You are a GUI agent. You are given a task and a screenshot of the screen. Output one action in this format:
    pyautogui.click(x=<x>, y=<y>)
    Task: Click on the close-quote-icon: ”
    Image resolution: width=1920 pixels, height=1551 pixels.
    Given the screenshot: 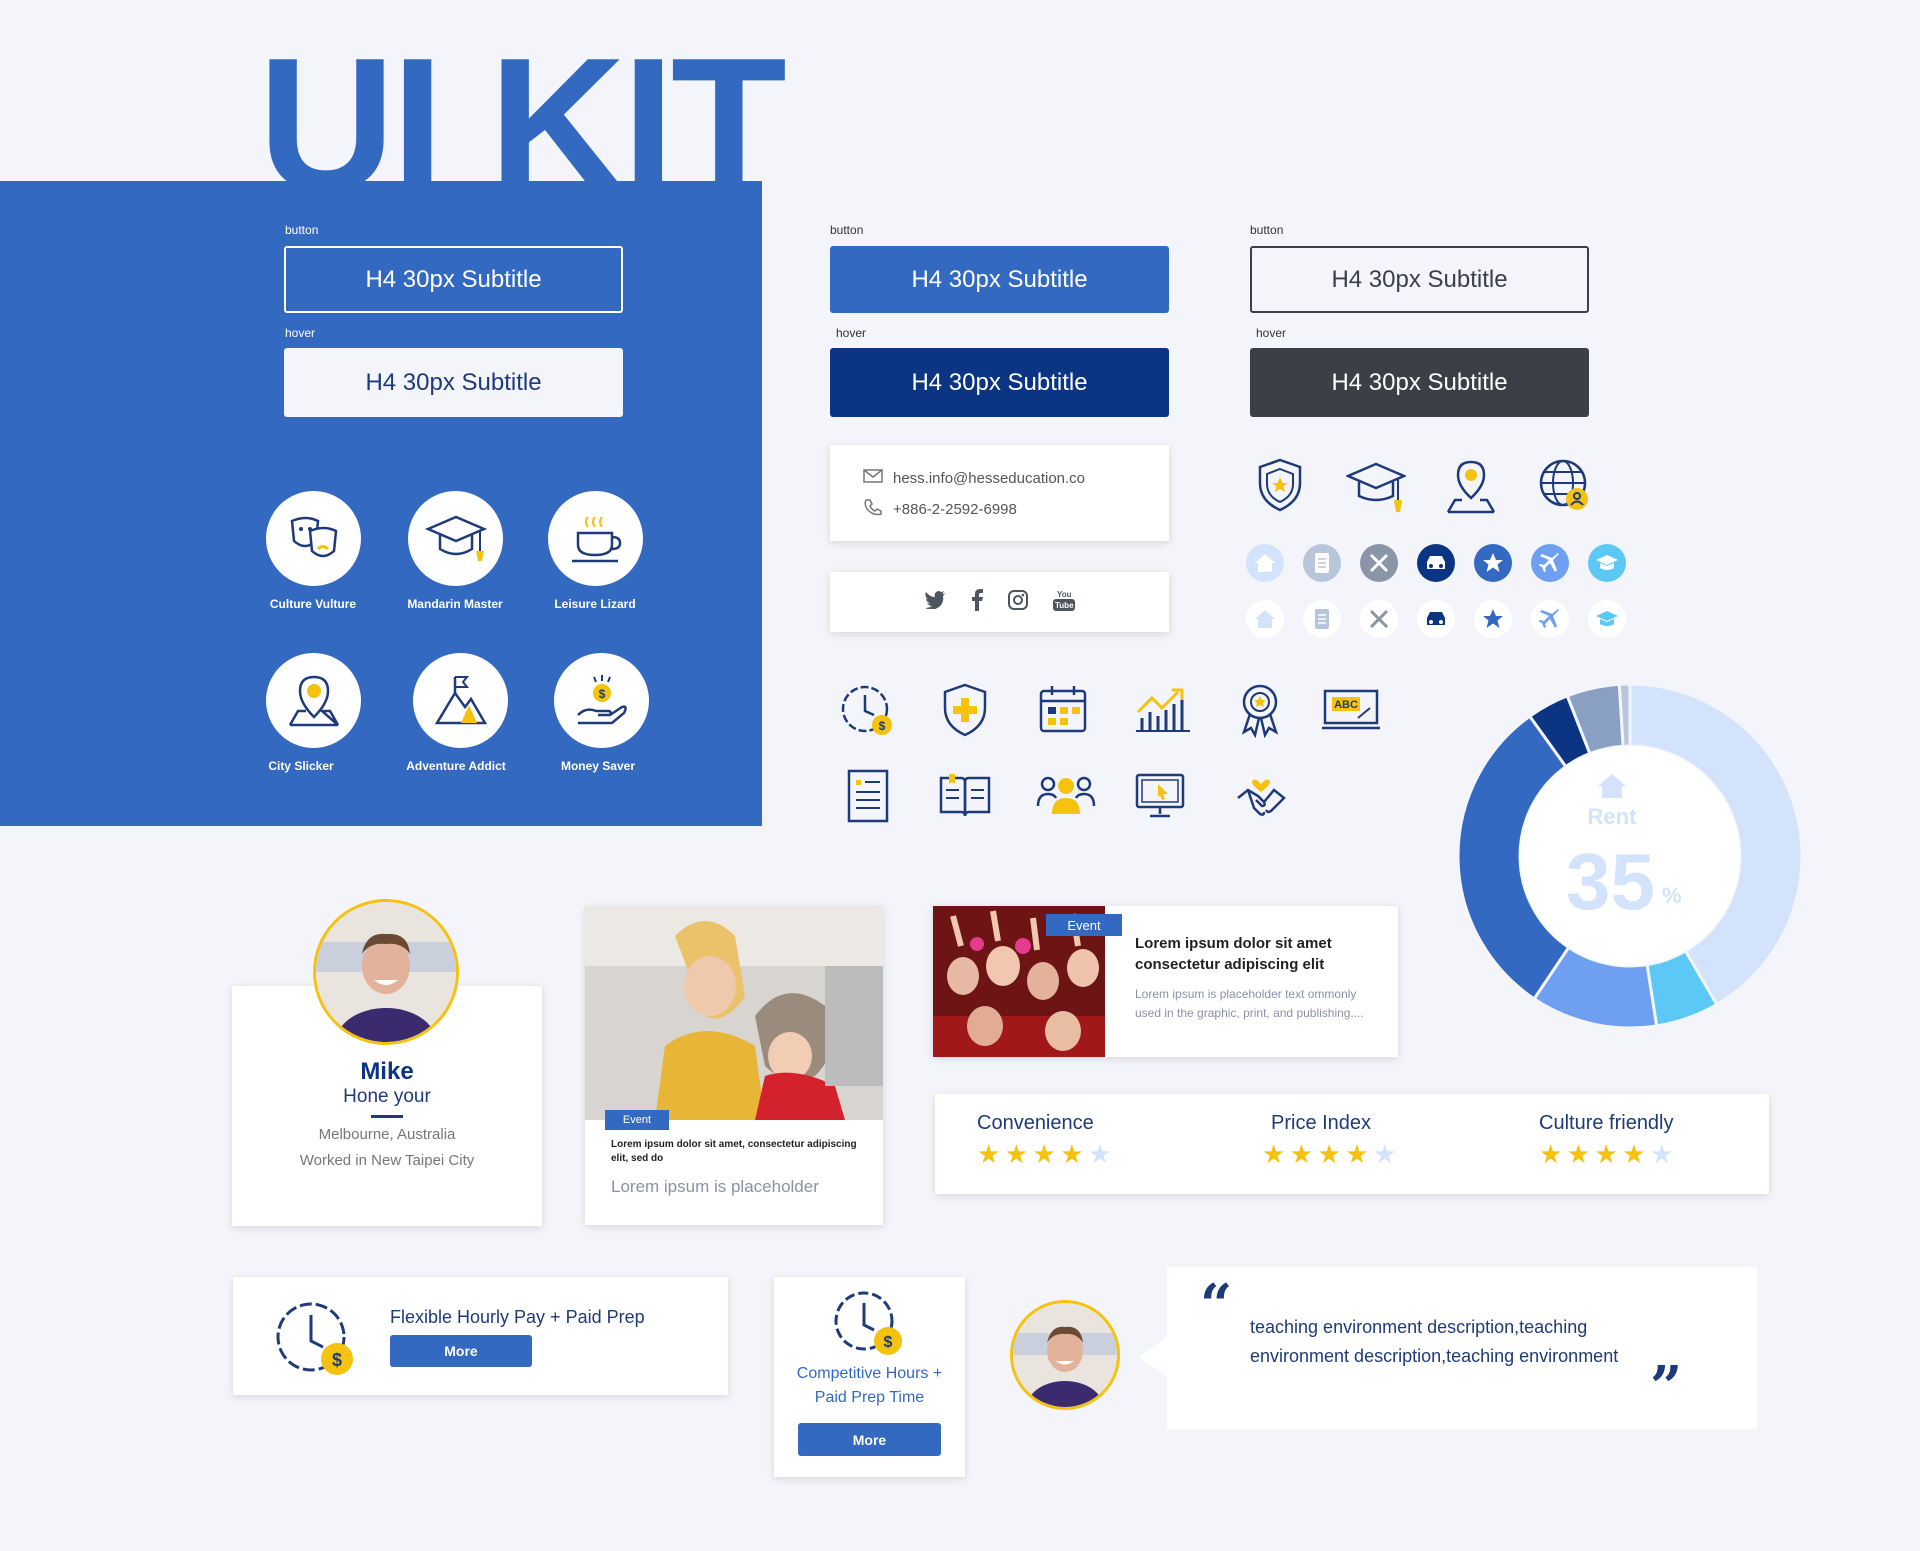 What is the action you would take?
    pyautogui.click(x=1666, y=1387)
    